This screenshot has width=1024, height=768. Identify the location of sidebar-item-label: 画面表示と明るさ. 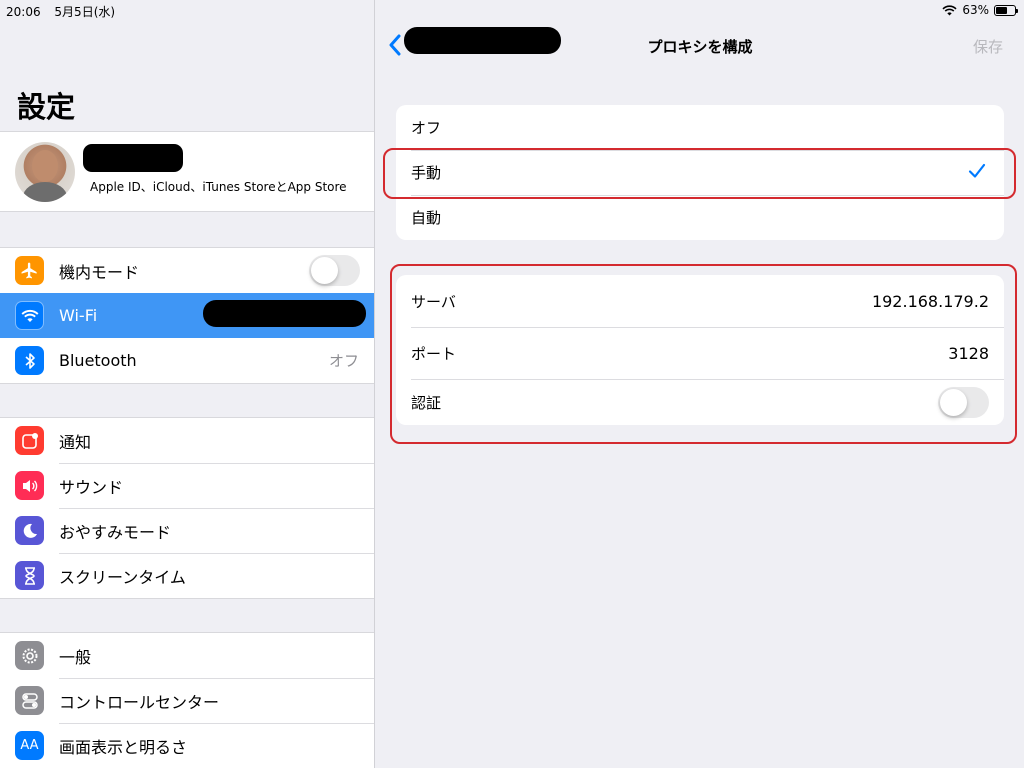
(123, 747).